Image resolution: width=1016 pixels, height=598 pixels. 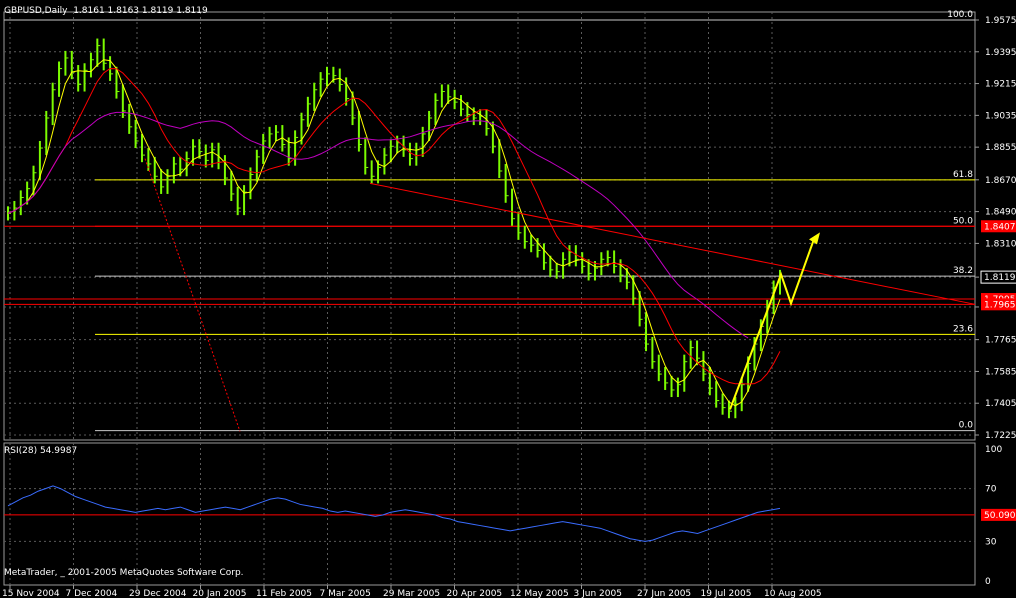 What do you see at coordinates (1000, 436) in the screenshot?
I see `price-y-tick-label: 1.7225` at bounding box center [1000, 436].